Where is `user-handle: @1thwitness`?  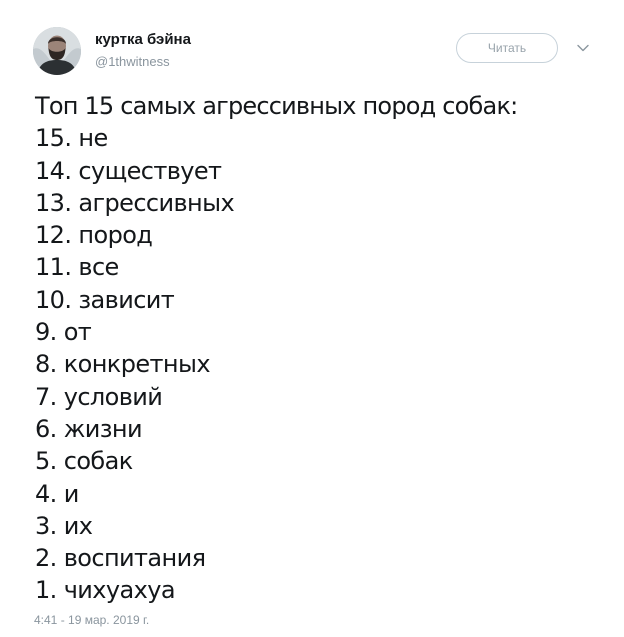 user-handle: @1thwitness is located at coordinates (132, 61).